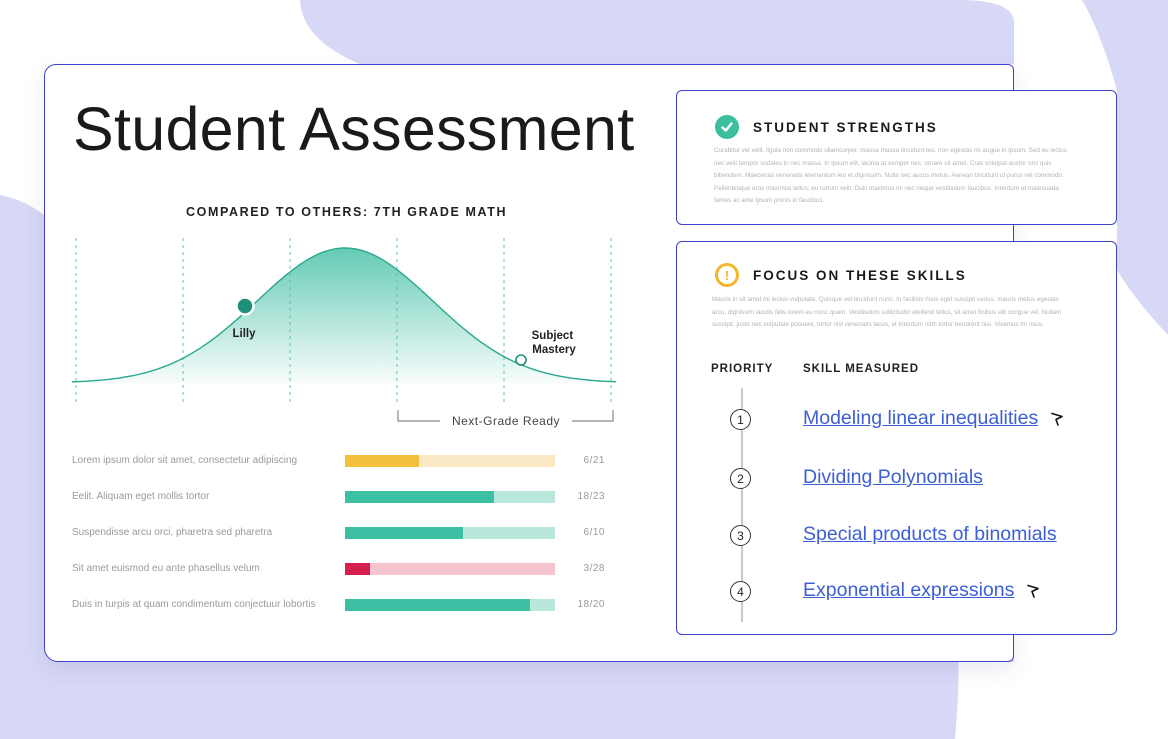 The height and width of the screenshot is (739, 1168). I want to click on student-marker, so click(245, 306).